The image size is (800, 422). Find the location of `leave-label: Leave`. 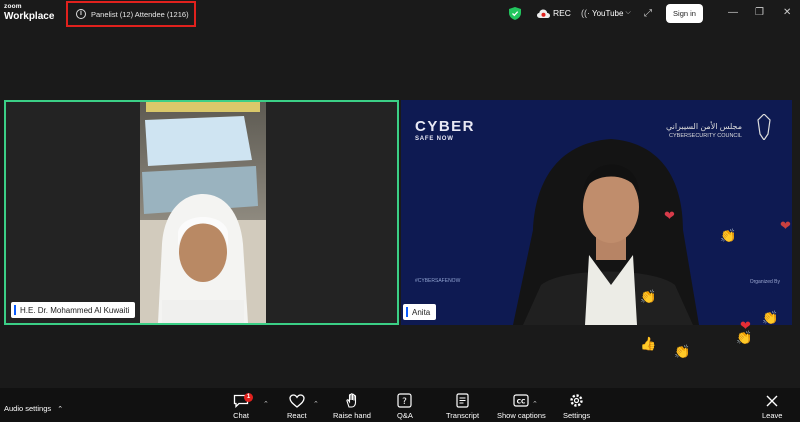

leave-label: Leave is located at coordinates (772, 415).